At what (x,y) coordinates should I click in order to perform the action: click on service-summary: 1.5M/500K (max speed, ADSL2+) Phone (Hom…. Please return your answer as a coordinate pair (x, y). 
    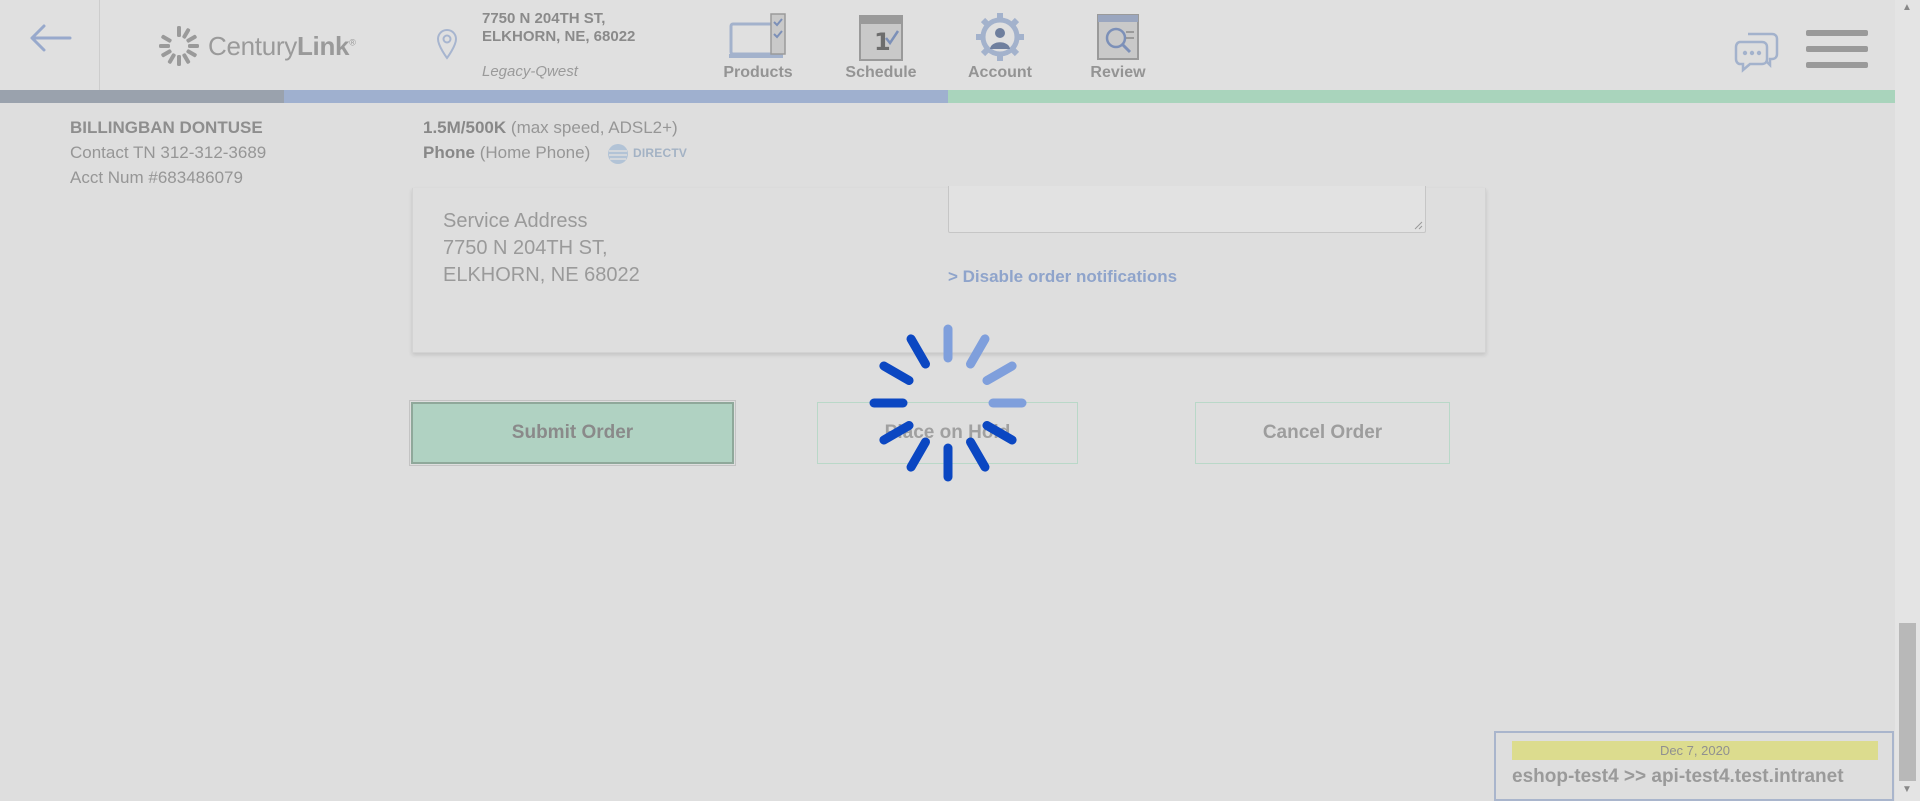
    Looking at the image, I should click on (555, 140).